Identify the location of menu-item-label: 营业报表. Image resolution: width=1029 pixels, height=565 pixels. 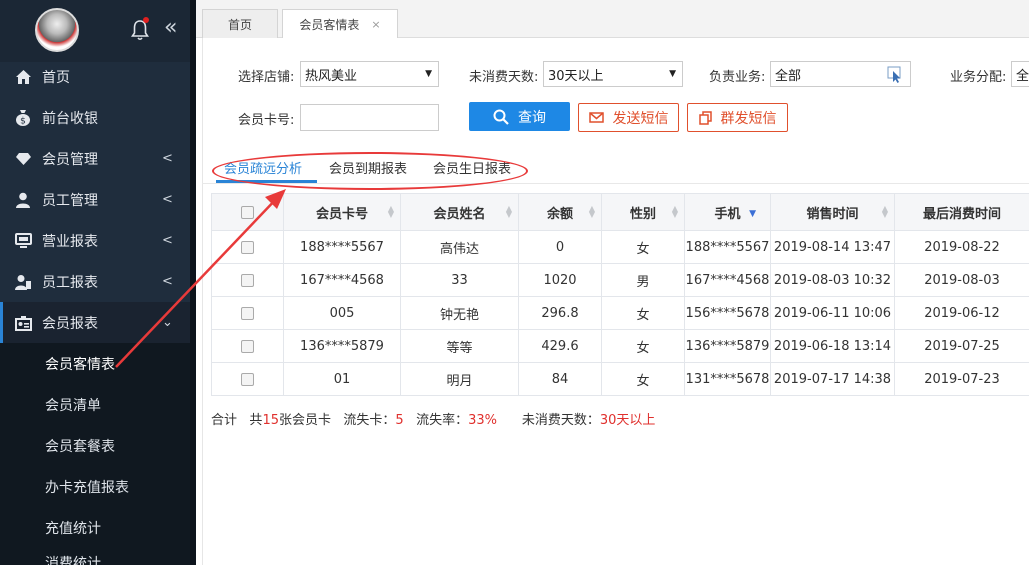
(70, 241).